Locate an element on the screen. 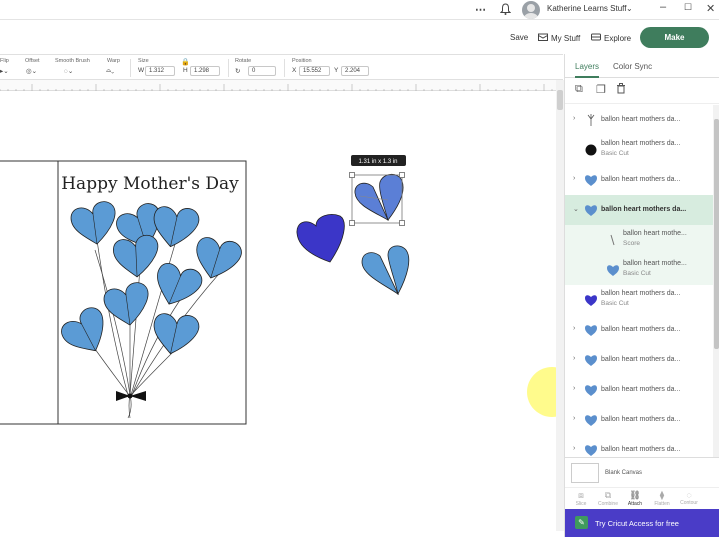 This screenshot has height=537, width=719. tool-label: Contour is located at coordinates (689, 503).